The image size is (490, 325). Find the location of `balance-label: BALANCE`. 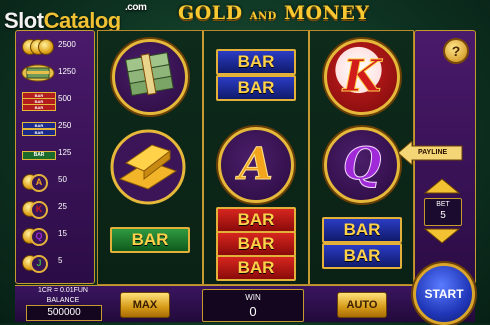

balance-label: BALANCE is located at coordinates (63, 300).